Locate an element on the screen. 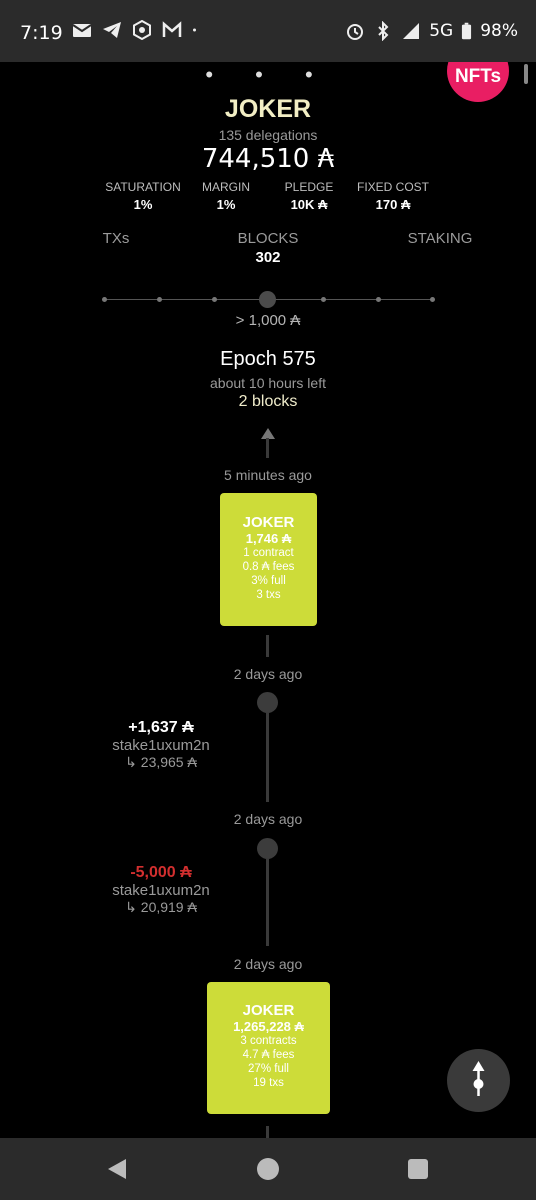 Image resolution: width=536 pixels, height=1200 pixels. battery-percent: 98% is located at coordinates (499, 31).